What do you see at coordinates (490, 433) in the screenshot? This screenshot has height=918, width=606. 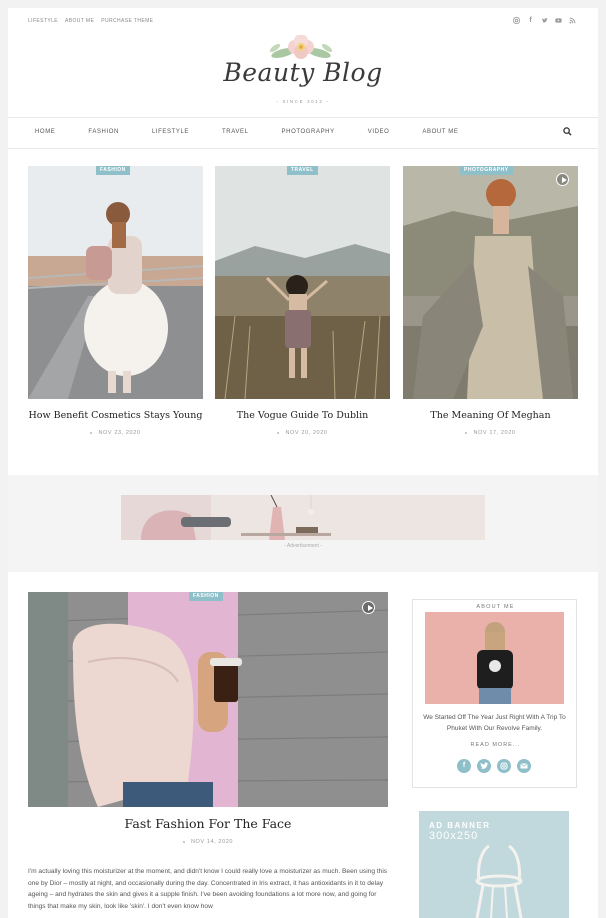 I see `post-date: NOV 17, 2020` at bounding box center [490, 433].